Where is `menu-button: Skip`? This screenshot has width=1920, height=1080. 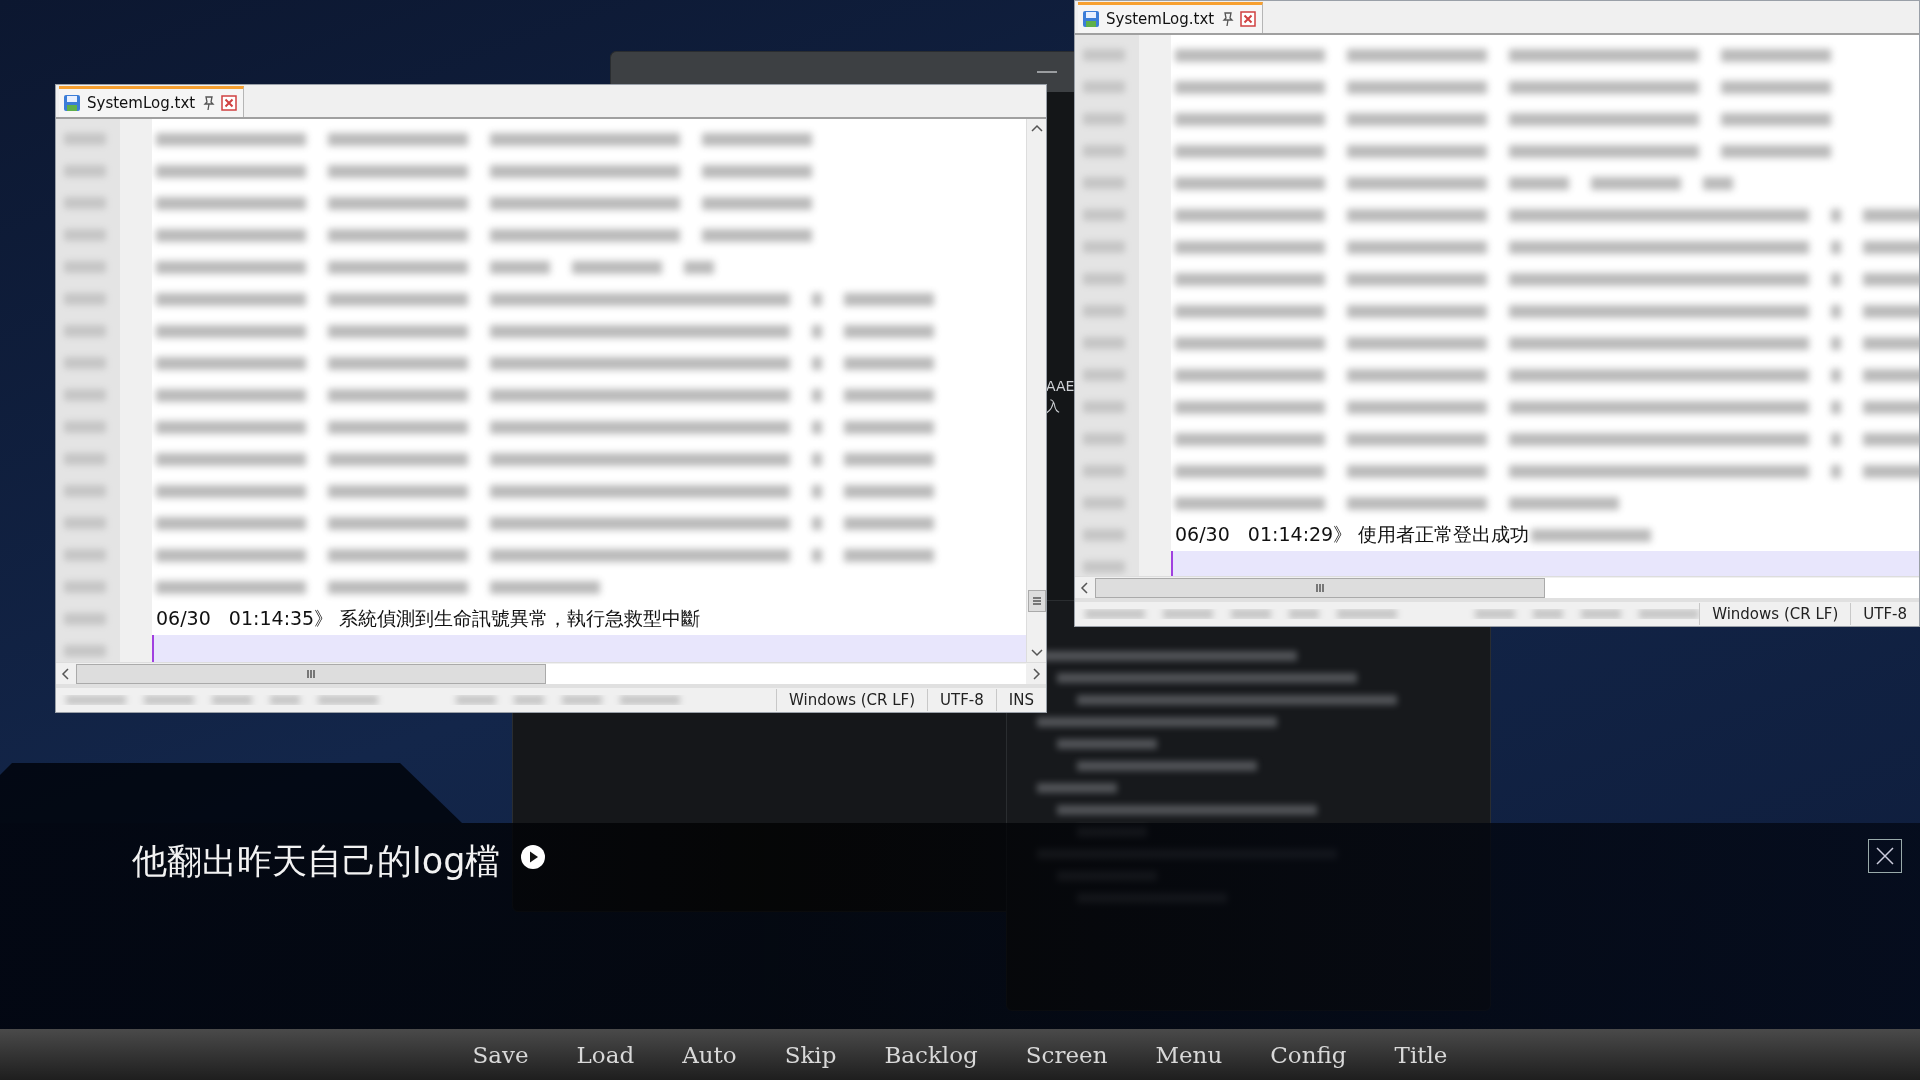
menu-button: Skip is located at coordinates (810, 1054).